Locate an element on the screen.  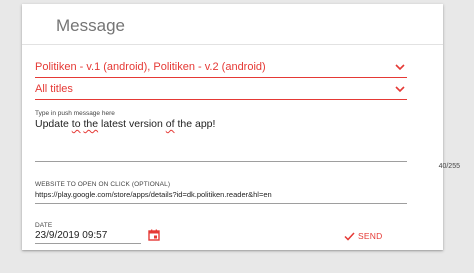
message-text: of is located at coordinates (170, 124).